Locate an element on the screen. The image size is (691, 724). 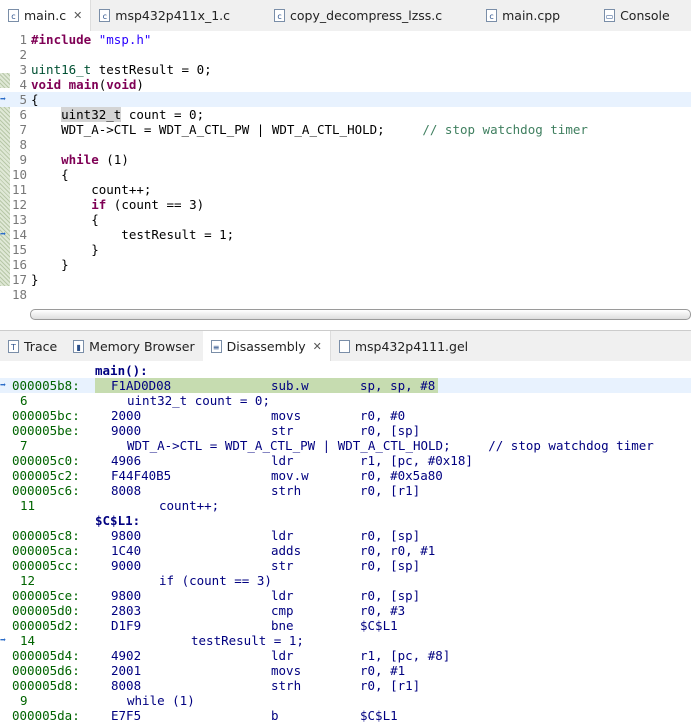
instruction-row: 000005be: 9000 str r0, [sp] is located at coordinates (345, 430).